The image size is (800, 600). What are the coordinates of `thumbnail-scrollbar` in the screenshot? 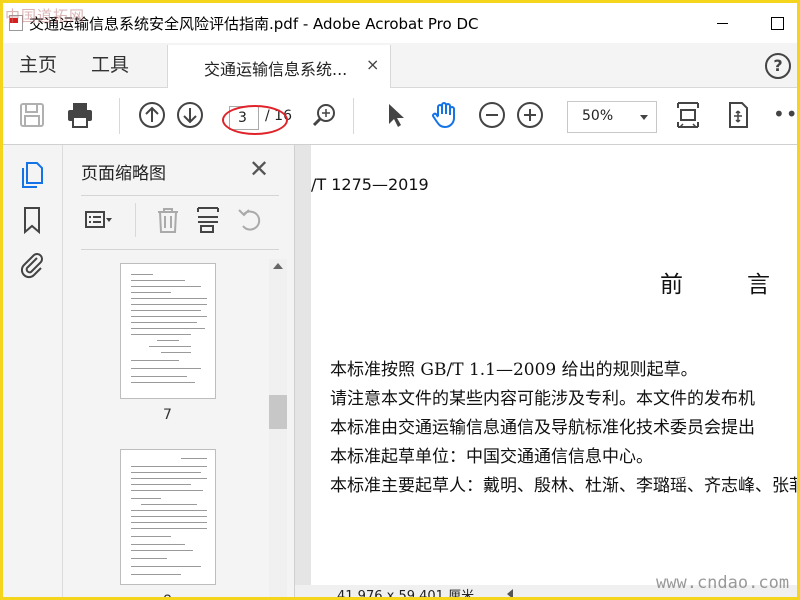 It's located at (278, 428).